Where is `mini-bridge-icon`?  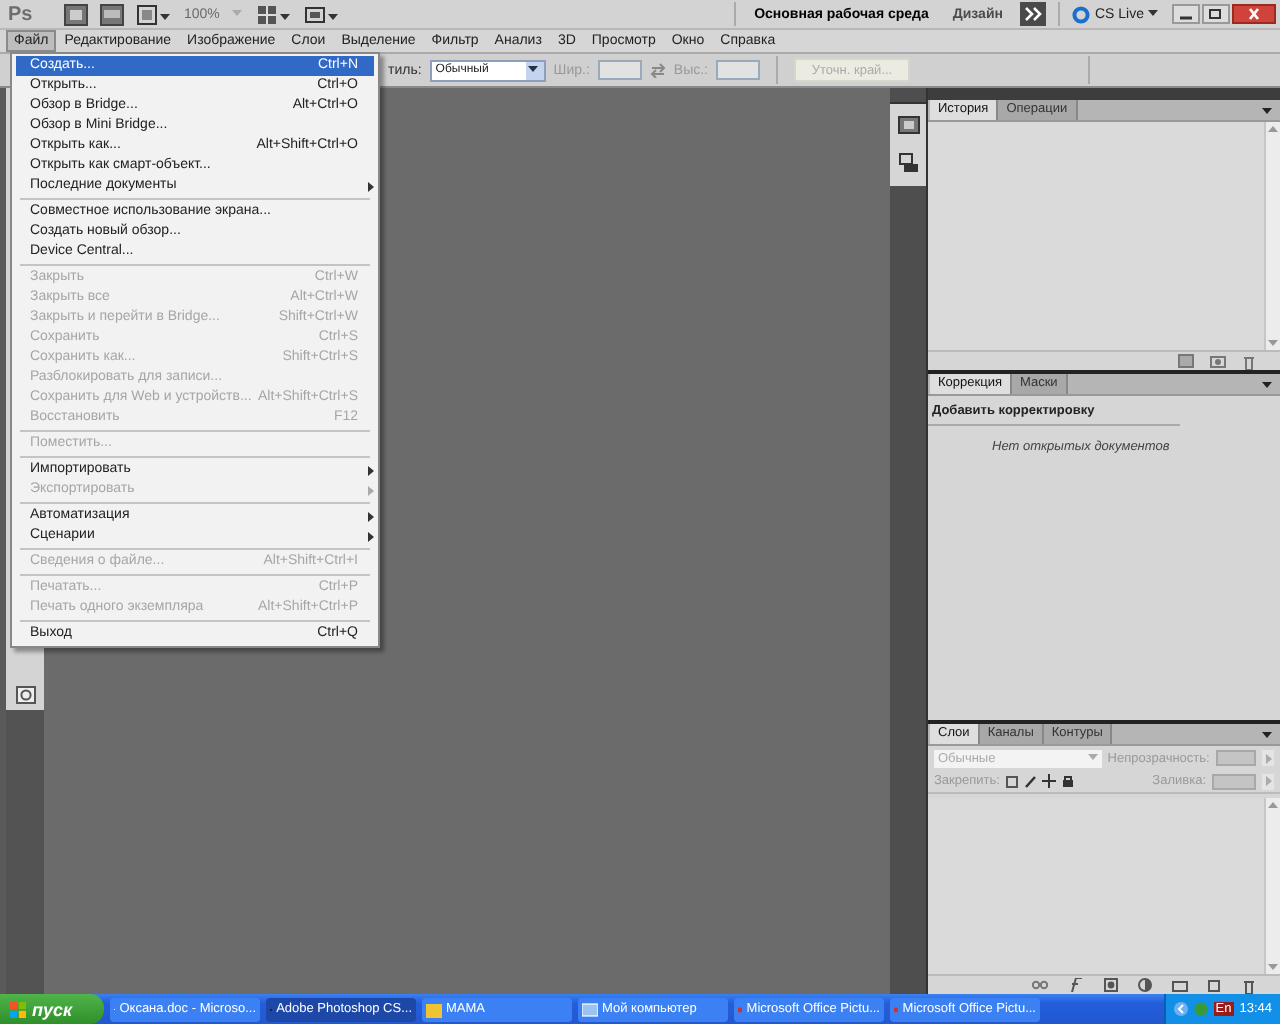 mini-bridge-icon is located at coordinates (112, 14).